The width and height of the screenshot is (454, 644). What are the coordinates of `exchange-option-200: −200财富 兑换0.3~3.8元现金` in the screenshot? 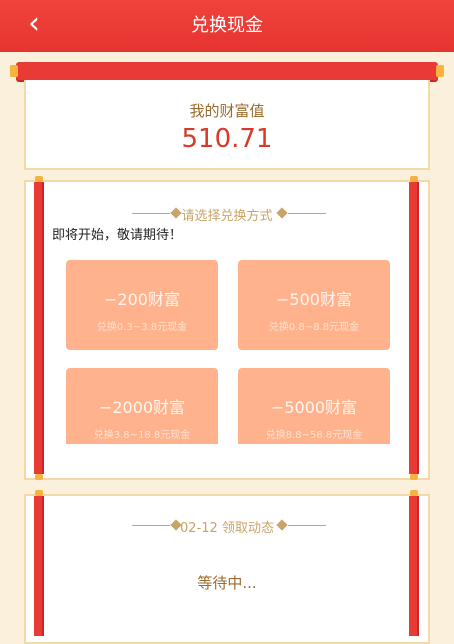 It's located at (142, 305).